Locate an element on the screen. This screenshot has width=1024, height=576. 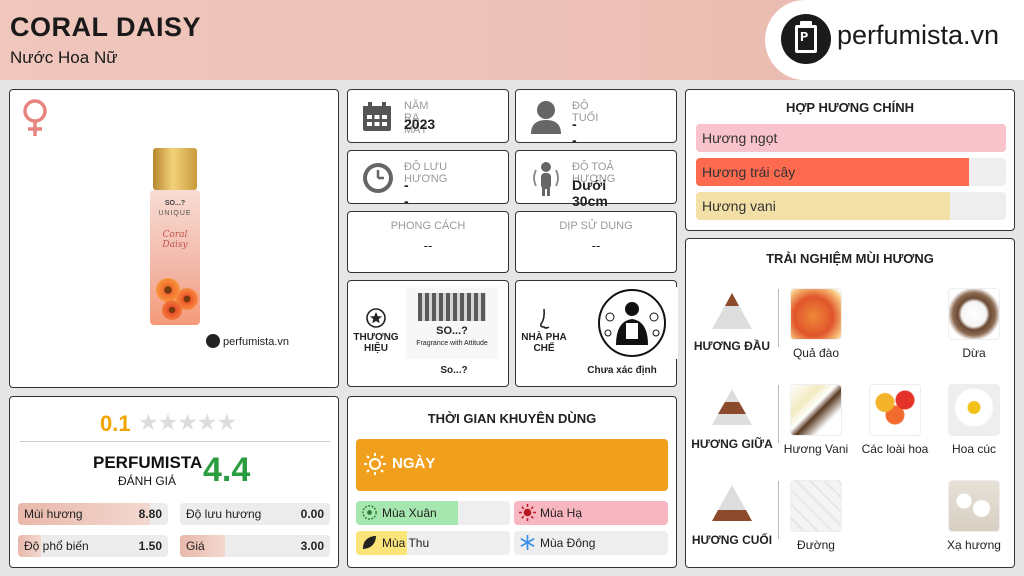
season-bar: Mùa Hạ is located at coordinates (591, 513).